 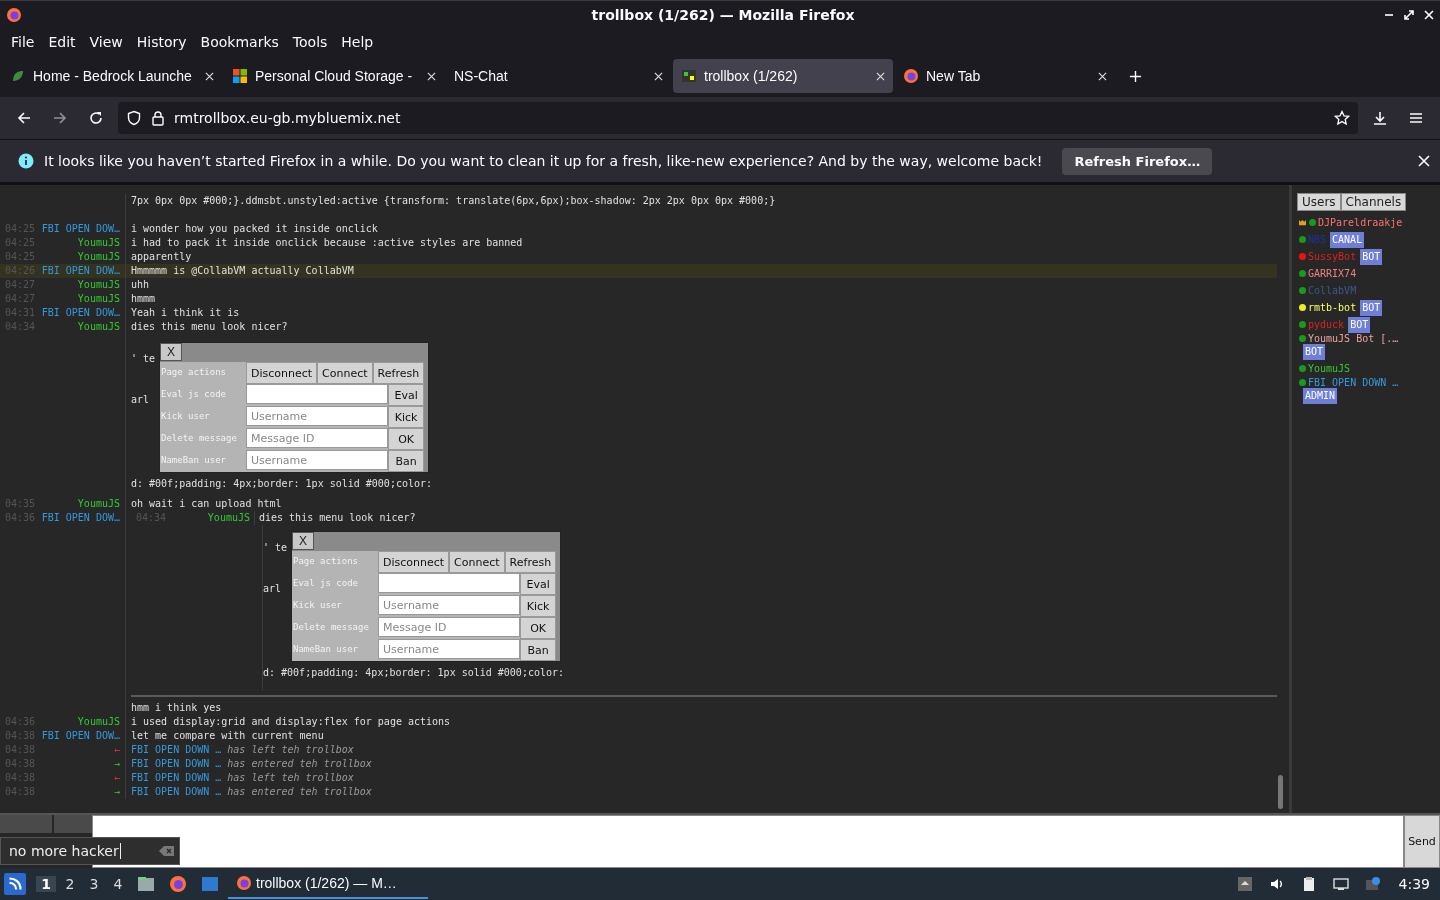 I want to click on notification-message: It looks like you haven’t started Firefox in a while. Do you want to clean it up for a fresh, like-new experience? And by the way, welcome back!, so click(x=543, y=161).